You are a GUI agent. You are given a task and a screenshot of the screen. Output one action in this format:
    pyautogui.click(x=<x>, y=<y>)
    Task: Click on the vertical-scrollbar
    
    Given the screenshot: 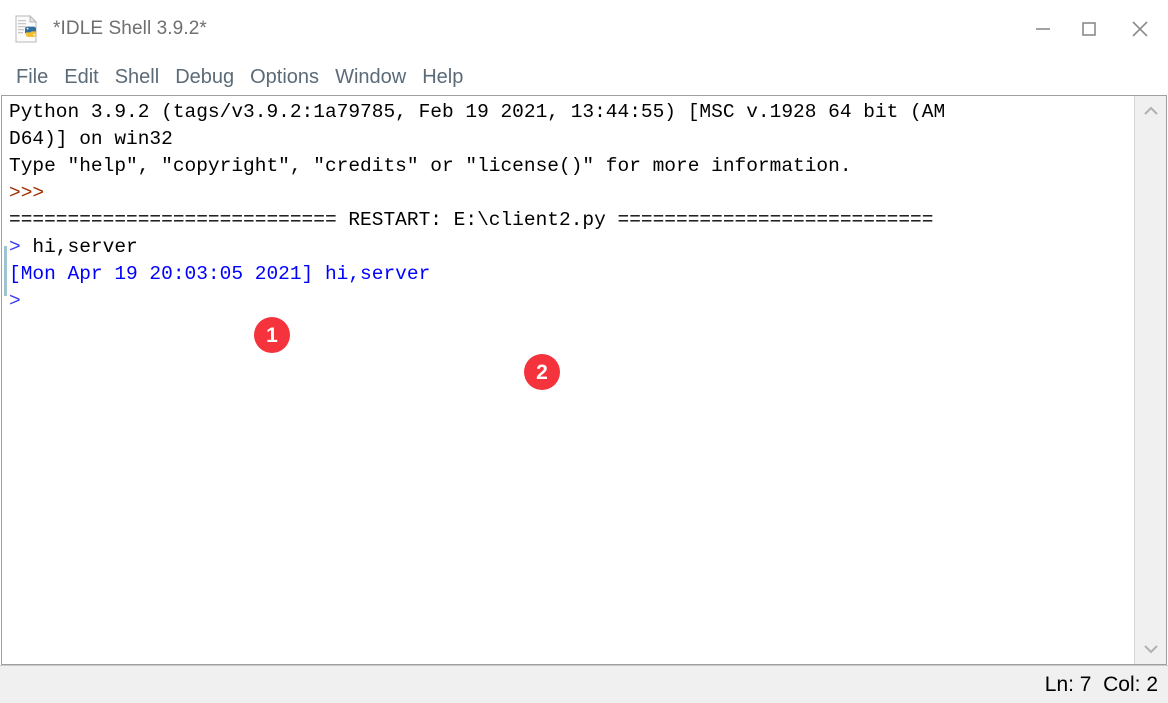 What is the action you would take?
    pyautogui.click(x=1150, y=380)
    